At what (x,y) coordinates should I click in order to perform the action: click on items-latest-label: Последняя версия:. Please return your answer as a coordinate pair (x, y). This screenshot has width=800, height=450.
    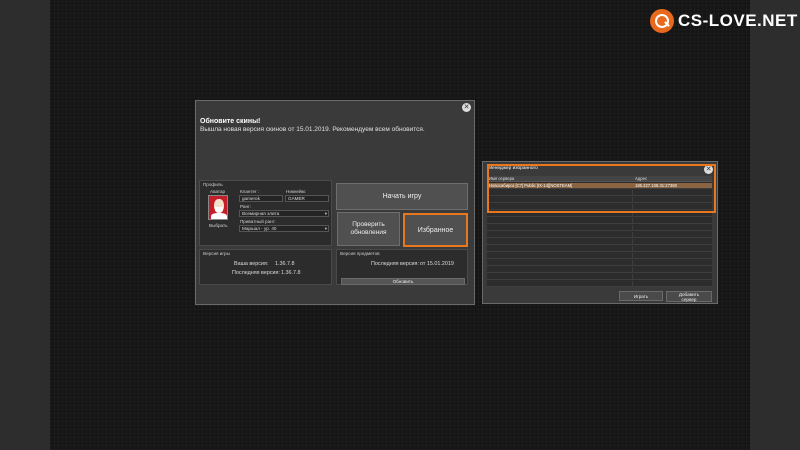
    Looking at the image, I should click on (395, 264).